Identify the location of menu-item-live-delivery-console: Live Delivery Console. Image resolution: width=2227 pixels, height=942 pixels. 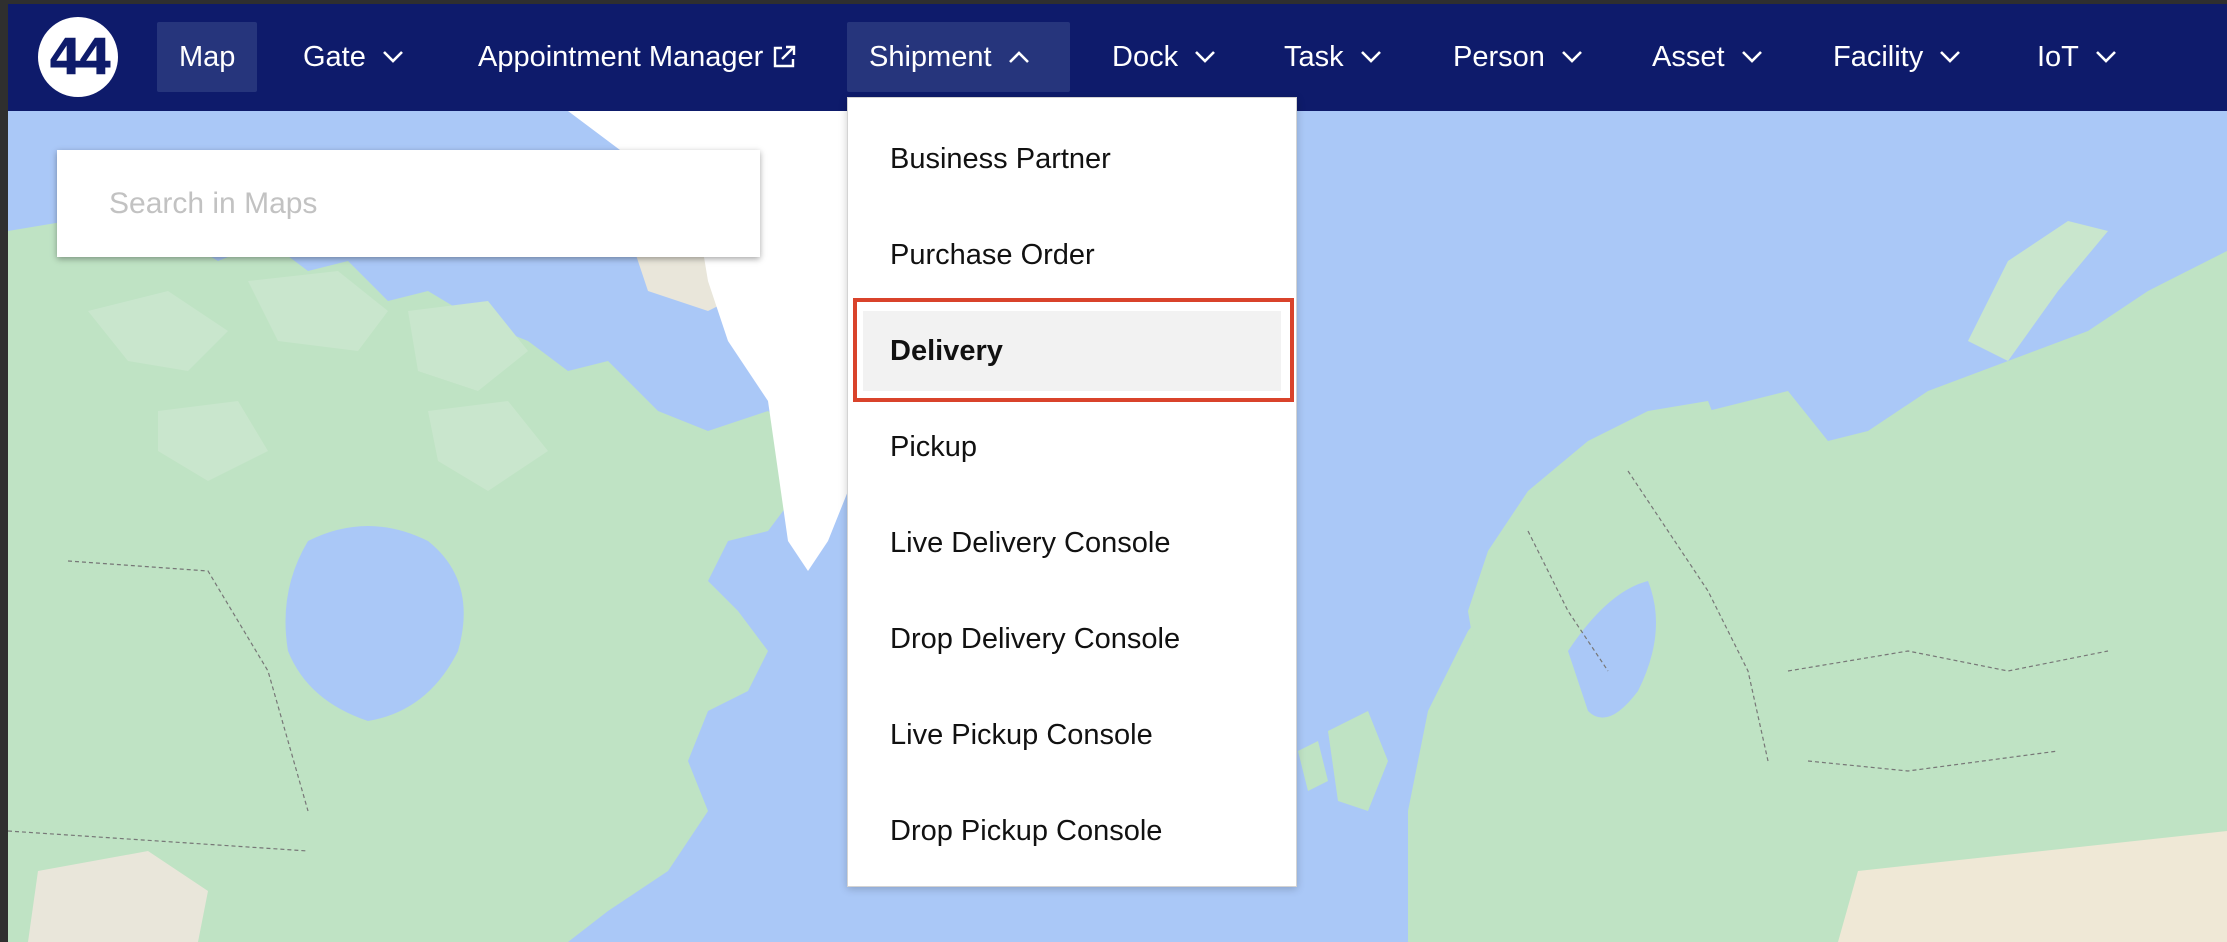
(1072, 543).